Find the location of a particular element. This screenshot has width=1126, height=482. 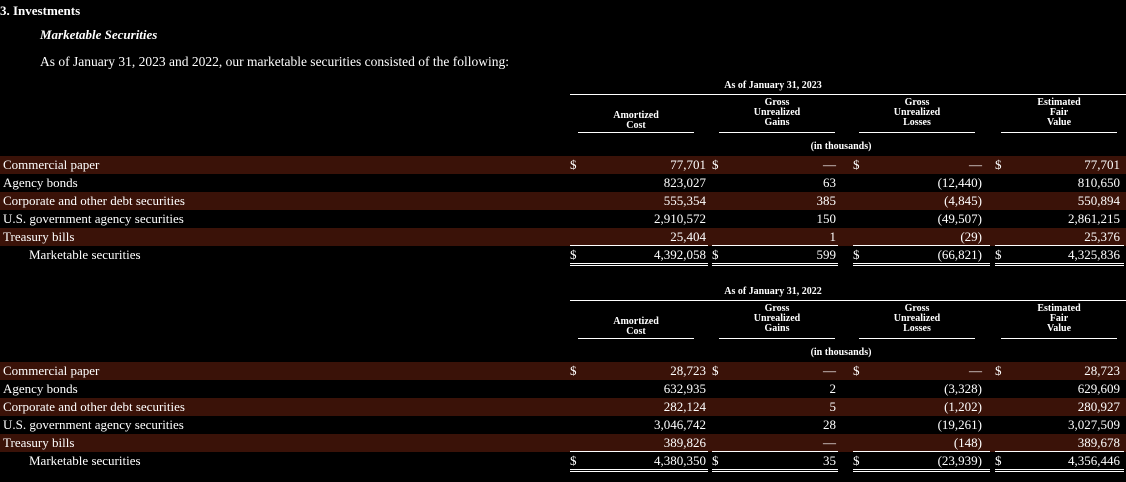

fair-value-cell: 2,861,215 is located at coordinates (1094, 218).